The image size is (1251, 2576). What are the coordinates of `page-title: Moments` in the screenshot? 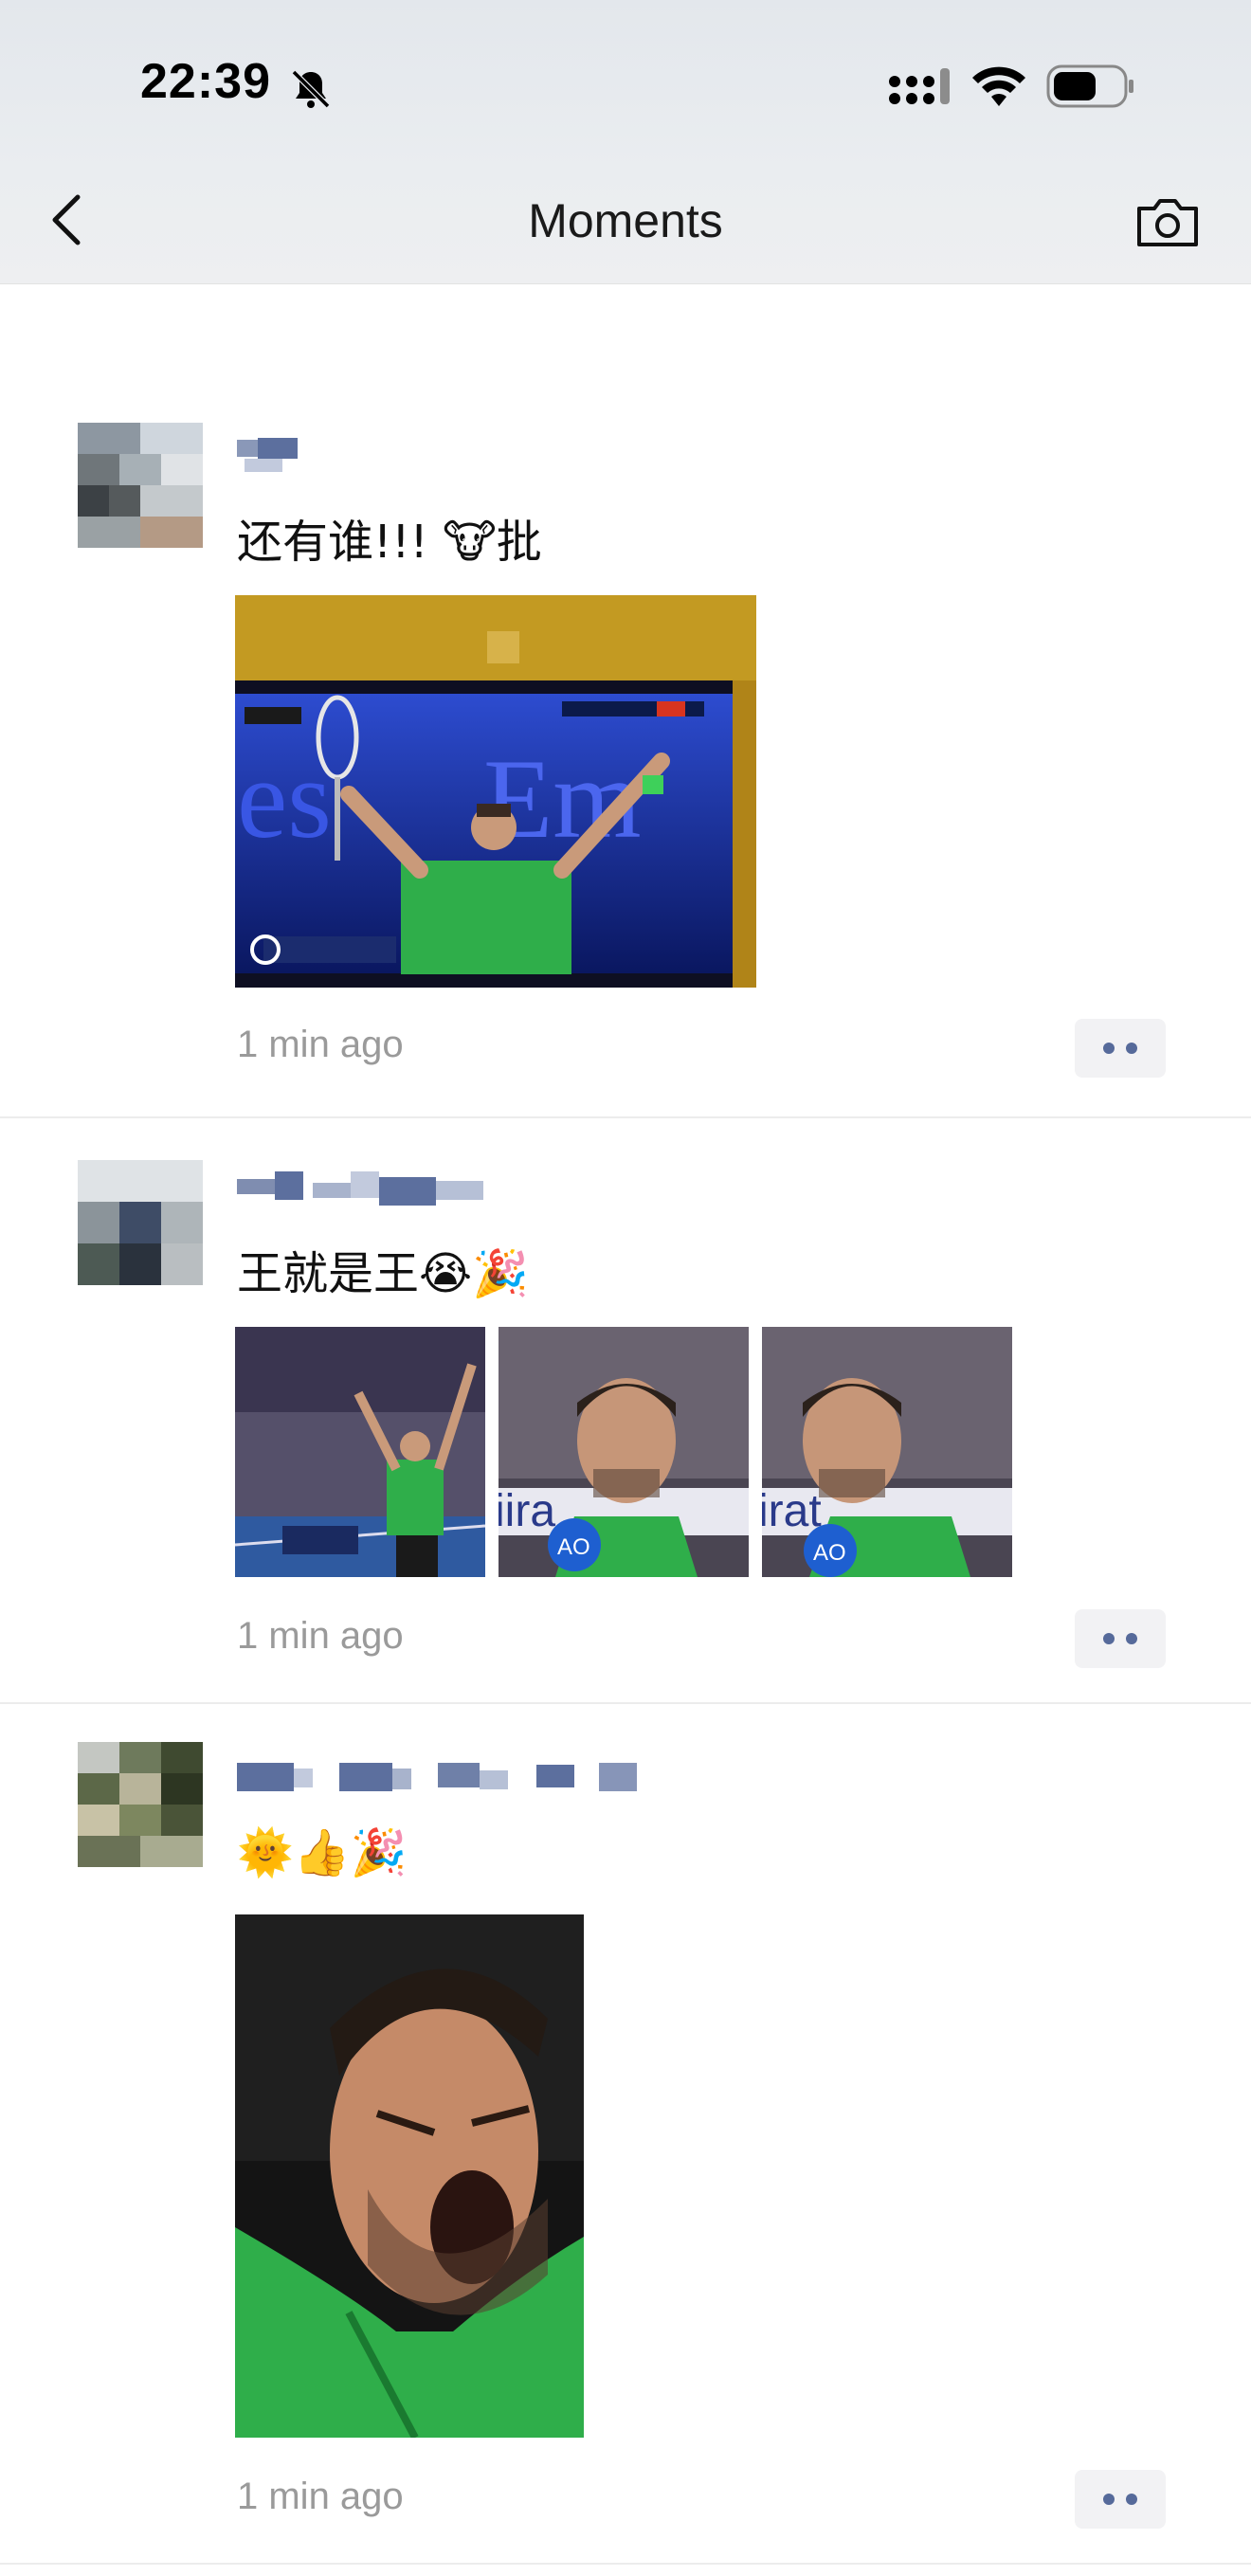 It's located at (626, 220).